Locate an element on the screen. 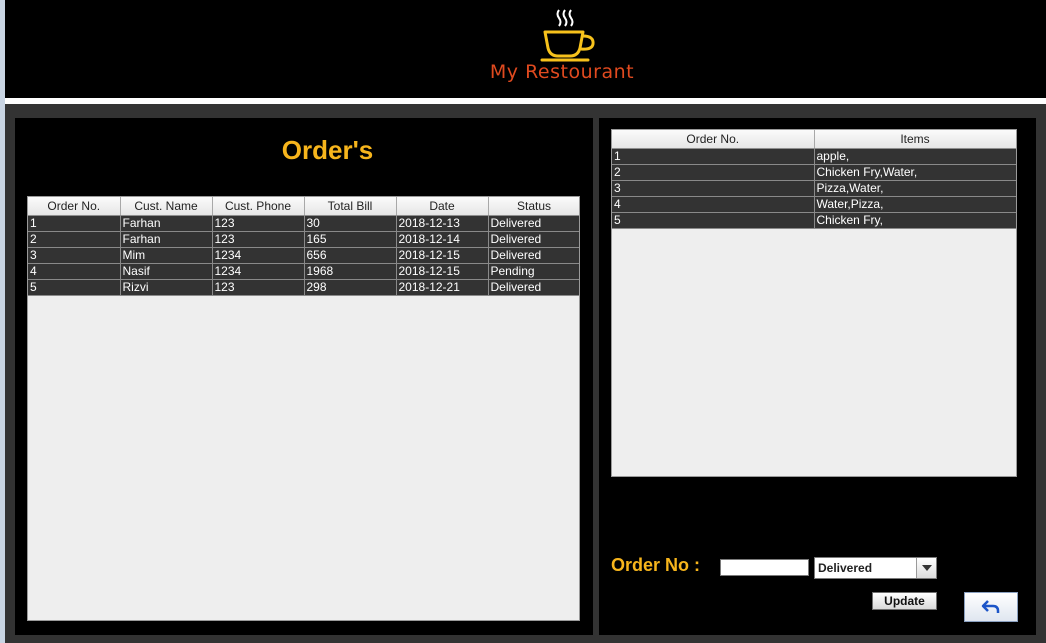 The height and width of the screenshot is (643, 1046). table-row: 2 Farhan 123 165 2018-12-14 Delivered is located at coordinates (303, 239).